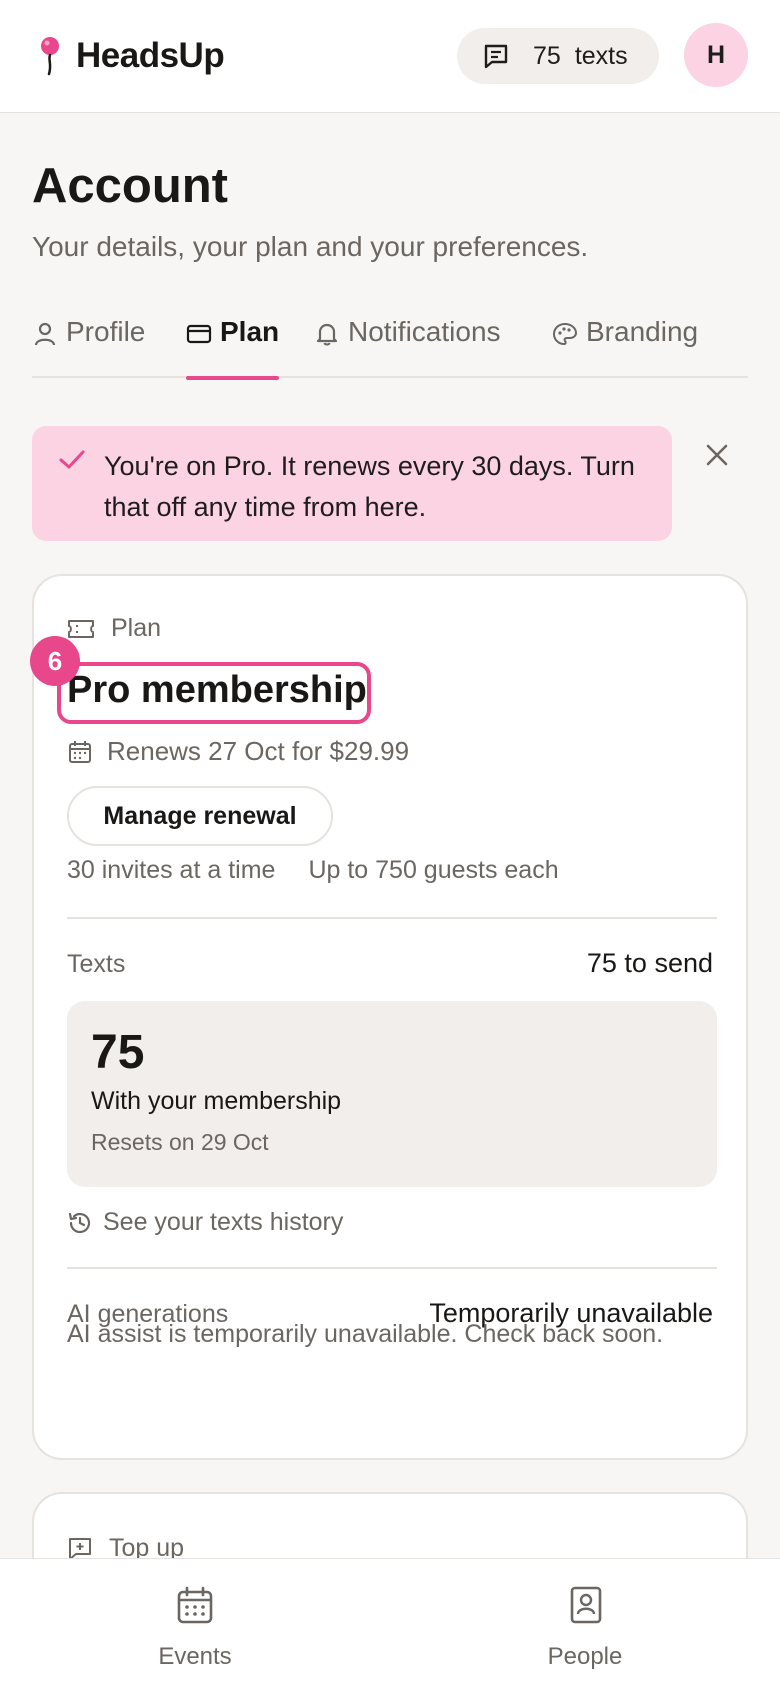  I want to click on nav-people-label: People, so click(585, 1656).